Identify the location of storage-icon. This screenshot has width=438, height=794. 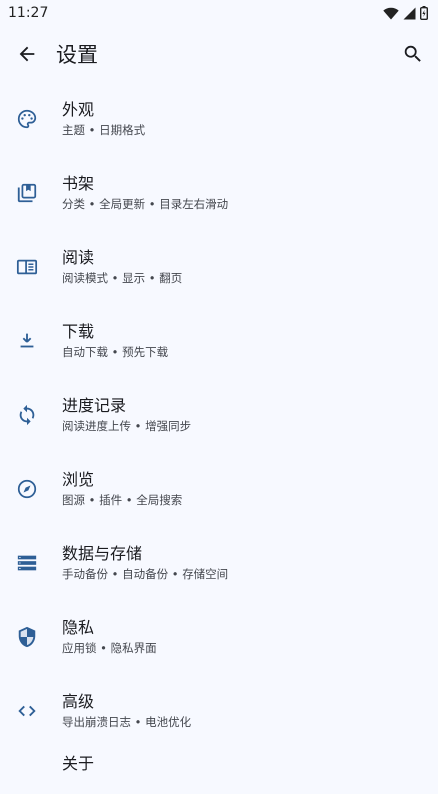
(27, 563).